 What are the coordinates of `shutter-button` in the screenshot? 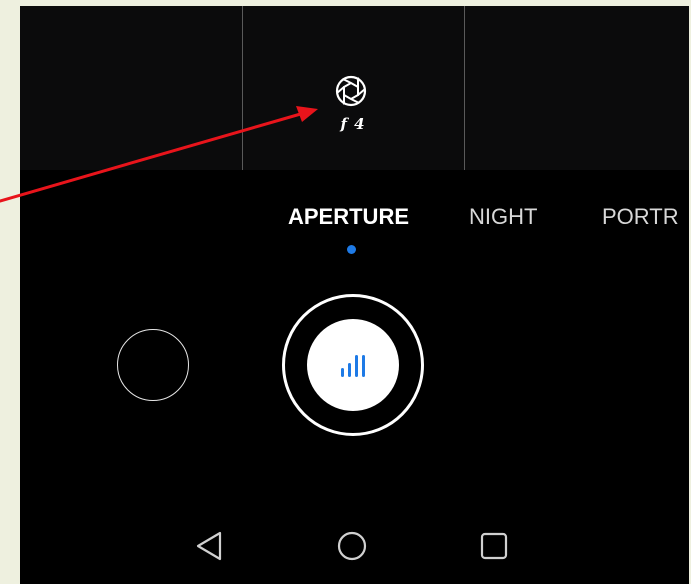 It's located at (353, 365).